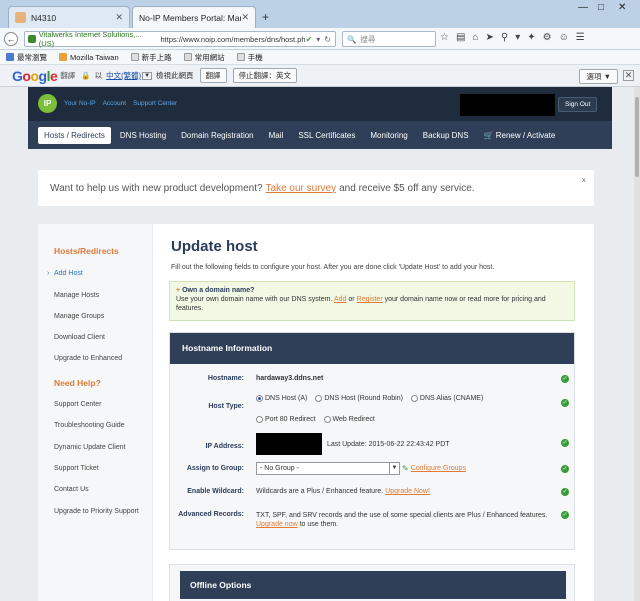 This screenshot has width=640, height=601. I want to click on browser-tab-2: No-IP Members Portal: Mana... ✕, so click(194, 17).